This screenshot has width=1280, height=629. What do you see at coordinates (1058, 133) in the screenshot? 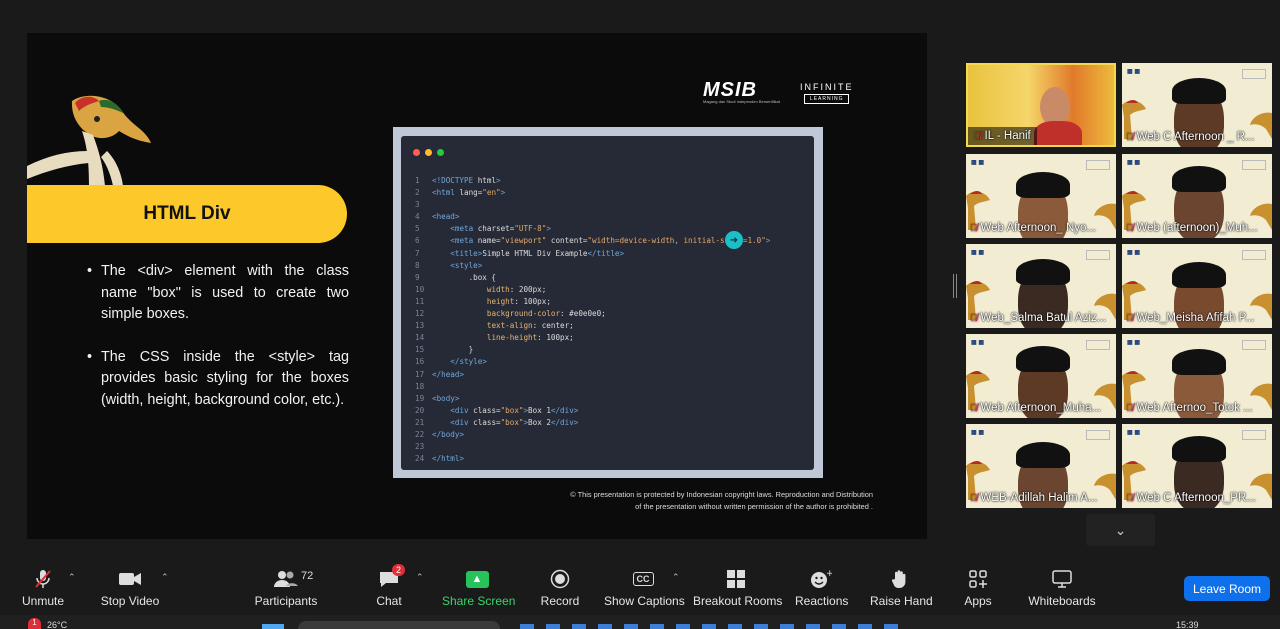
I see `participant-video` at bounding box center [1058, 133].